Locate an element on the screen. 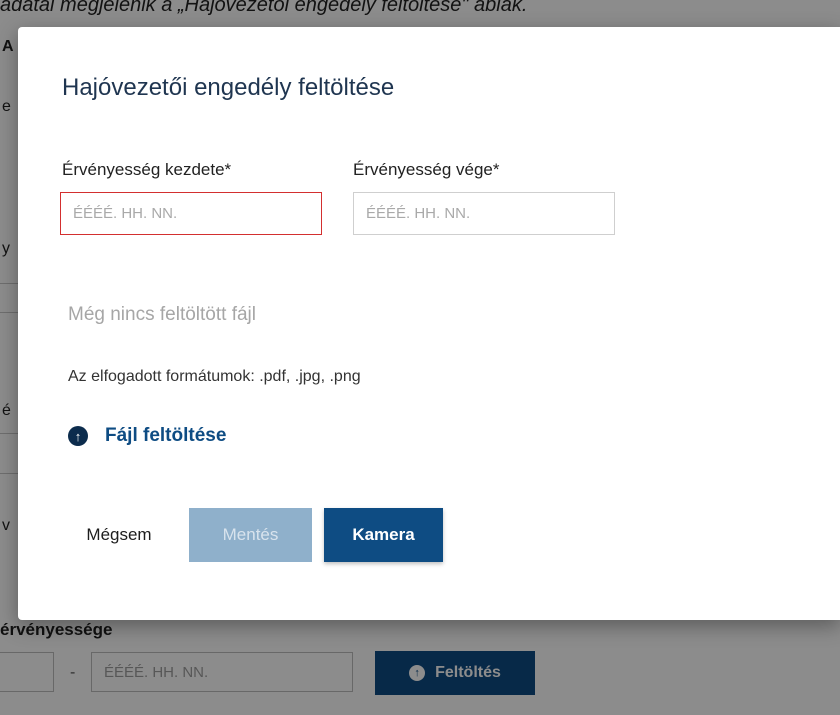 The width and height of the screenshot is (840, 715). validity-end-input is located at coordinates (484, 213).